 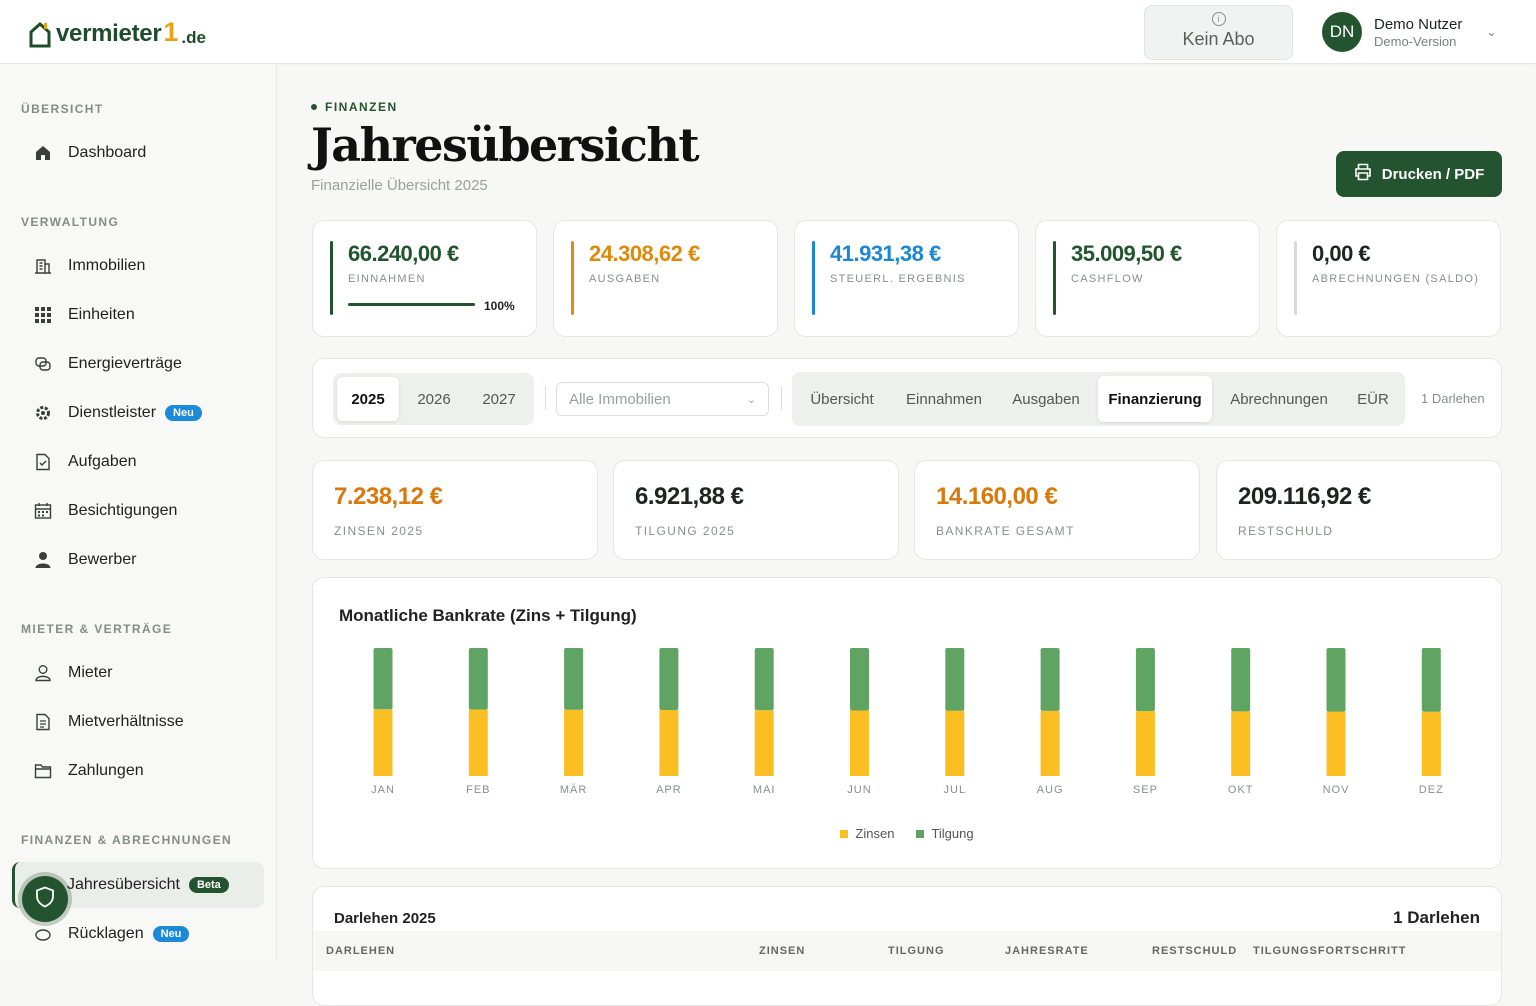 What do you see at coordinates (1336, 680) in the screenshot?
I see `bar-repayment-nov` at bounding box center [1336, 680].